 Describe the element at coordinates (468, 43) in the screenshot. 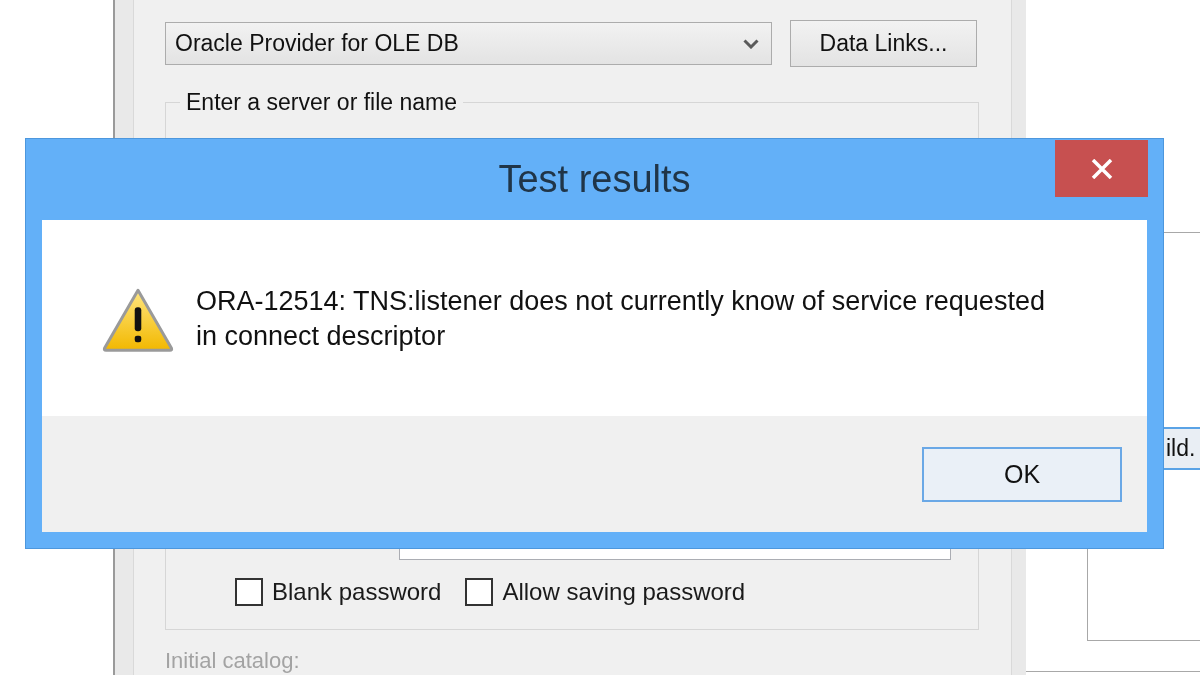

I see `provider-combo-box: Oracle Provider for OLE DB` at that location.